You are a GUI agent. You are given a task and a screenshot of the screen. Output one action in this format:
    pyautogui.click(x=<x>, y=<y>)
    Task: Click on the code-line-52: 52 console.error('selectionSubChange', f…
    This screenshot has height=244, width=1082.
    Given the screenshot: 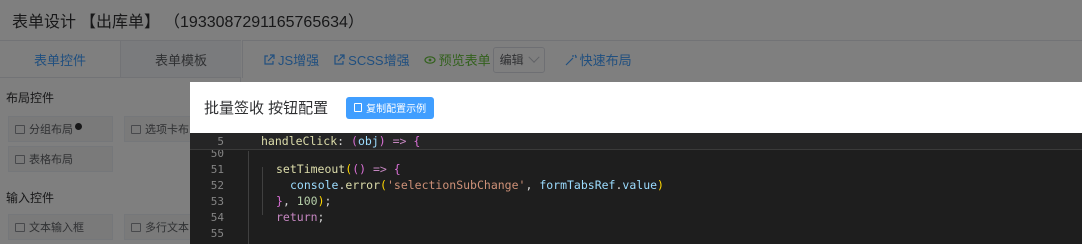 What is the action you would take?
    pyautogui.click(x=636, y=185)
    